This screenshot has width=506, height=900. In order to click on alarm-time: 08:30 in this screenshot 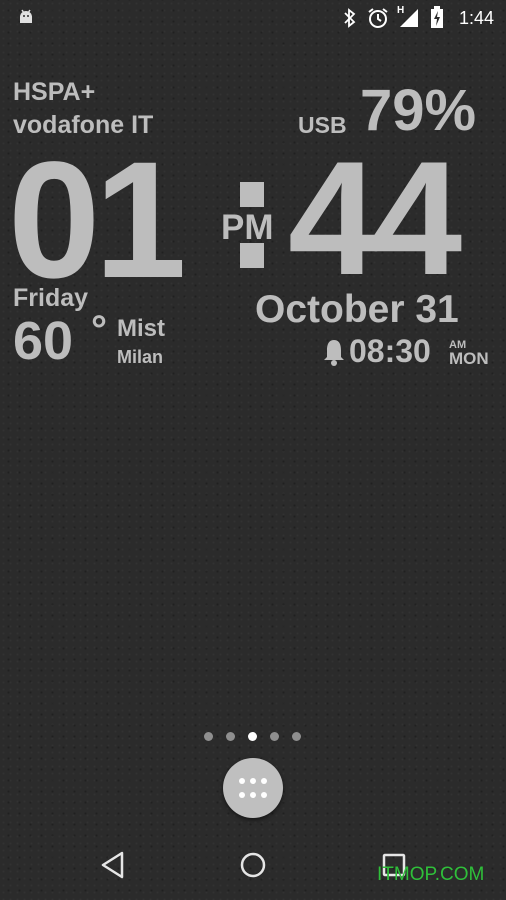, I will do `click(390, 351)`.